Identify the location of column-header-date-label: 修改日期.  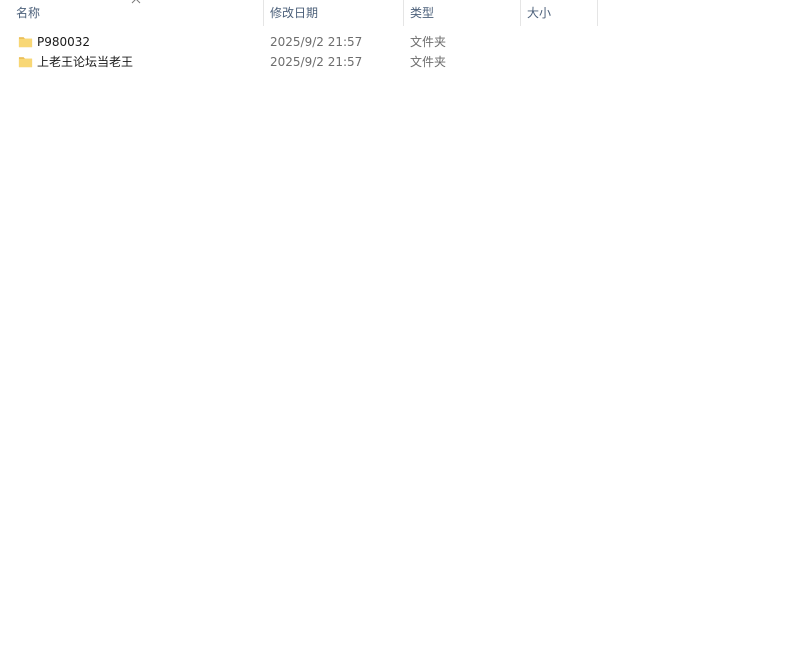
(294, 13).